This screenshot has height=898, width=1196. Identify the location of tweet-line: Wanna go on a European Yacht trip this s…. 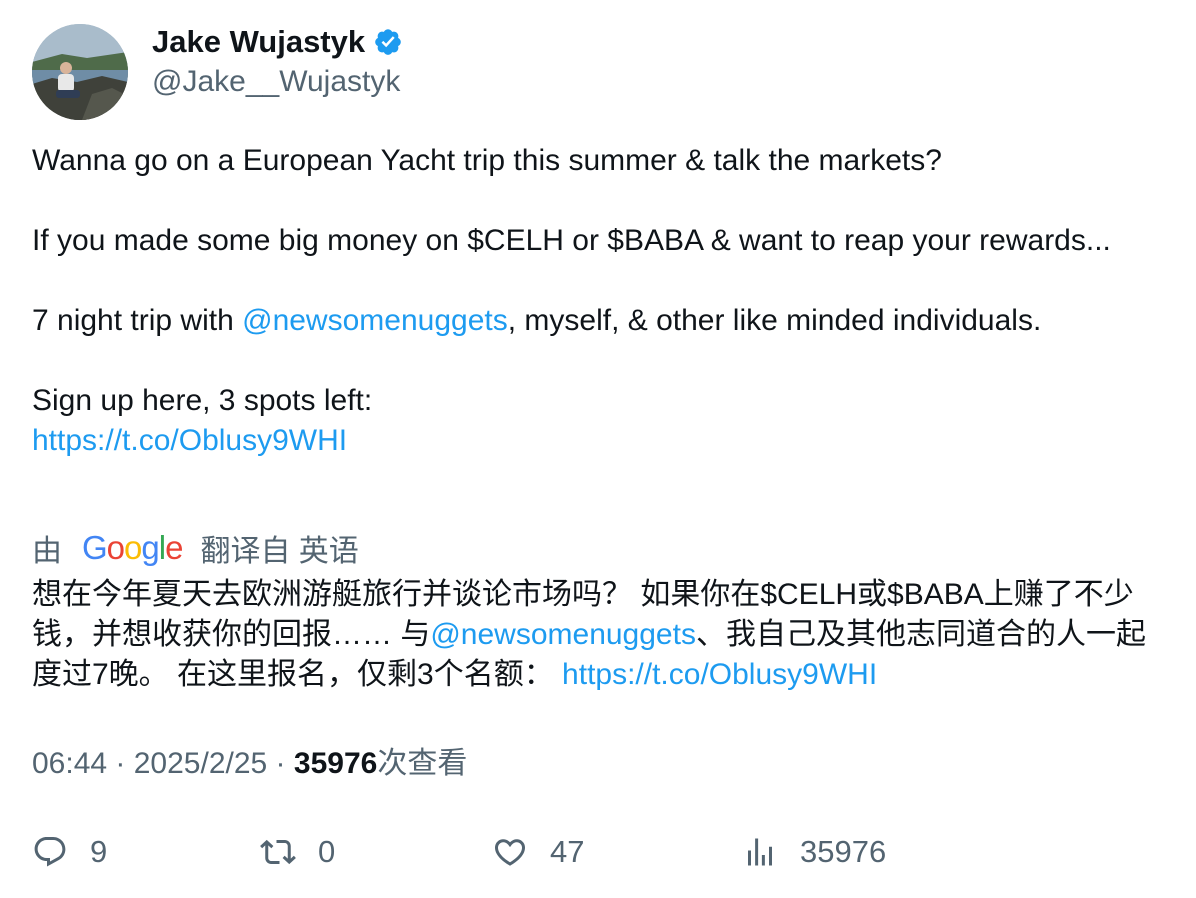
(487, 160).